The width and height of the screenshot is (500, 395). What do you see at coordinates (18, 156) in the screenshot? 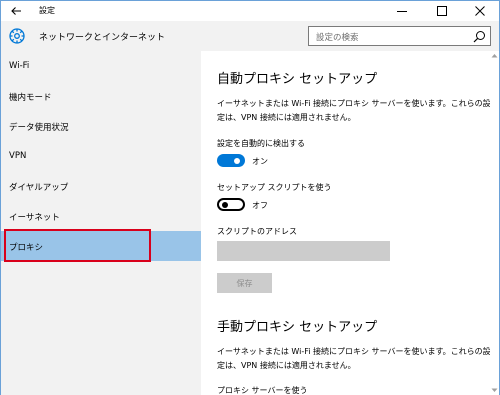
I see `sidebar-item-label: VPN` at bounding box center [18, 156].